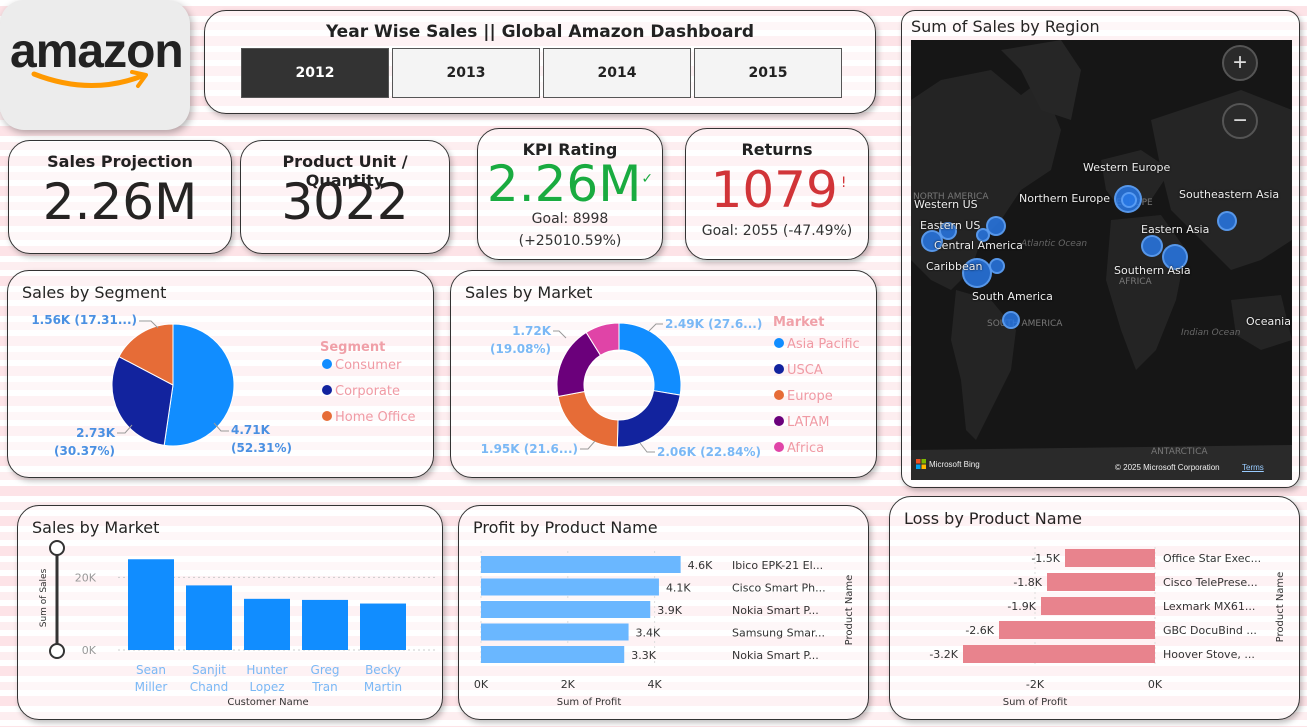  I want to click on loss-value-label: -1.9K, so click(1021, 606).